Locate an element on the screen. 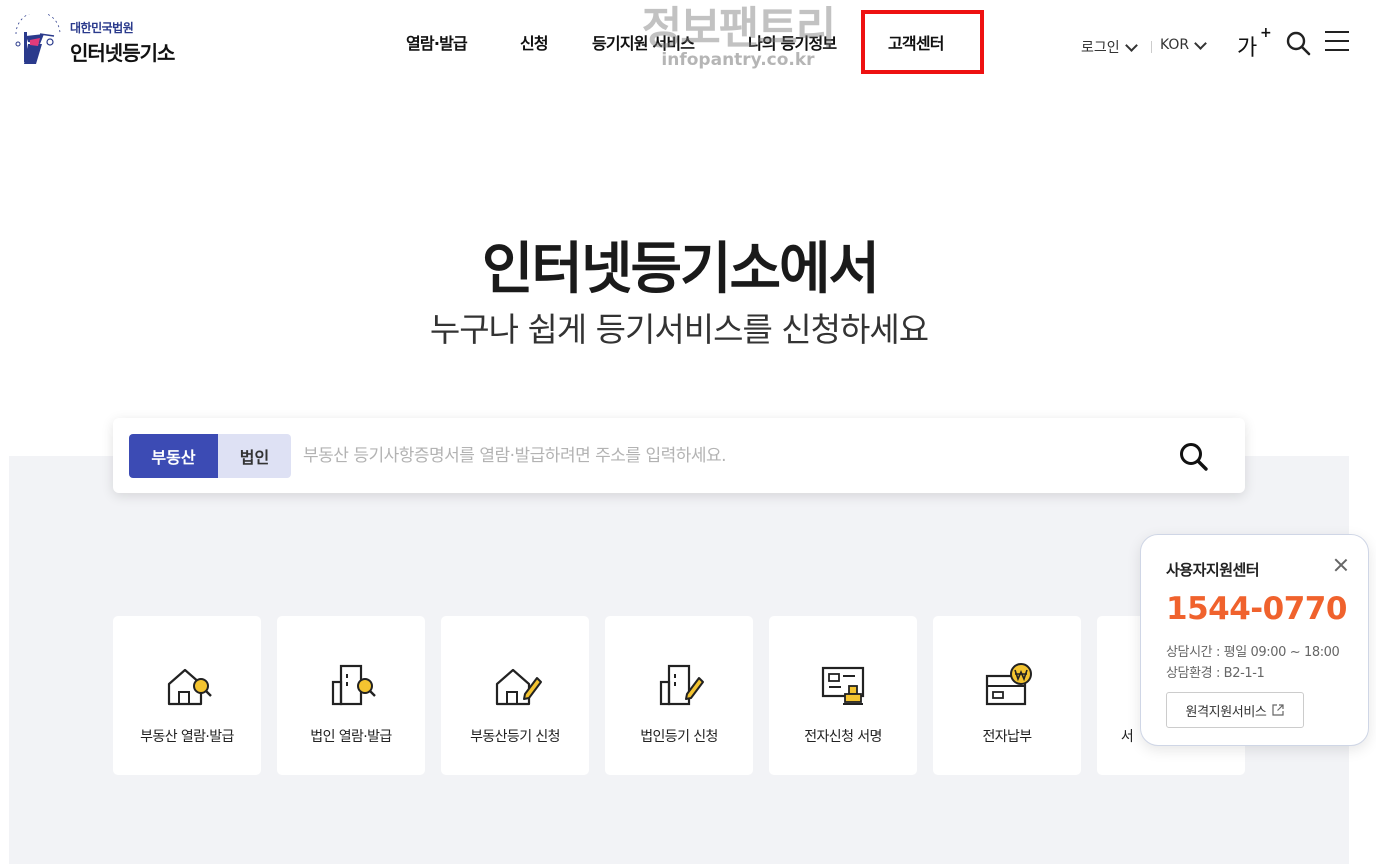 Image resolution: width=1376 pixels, height=864 pixels. tab-real-estate: 부동산 is located at coordinates (173, 456).